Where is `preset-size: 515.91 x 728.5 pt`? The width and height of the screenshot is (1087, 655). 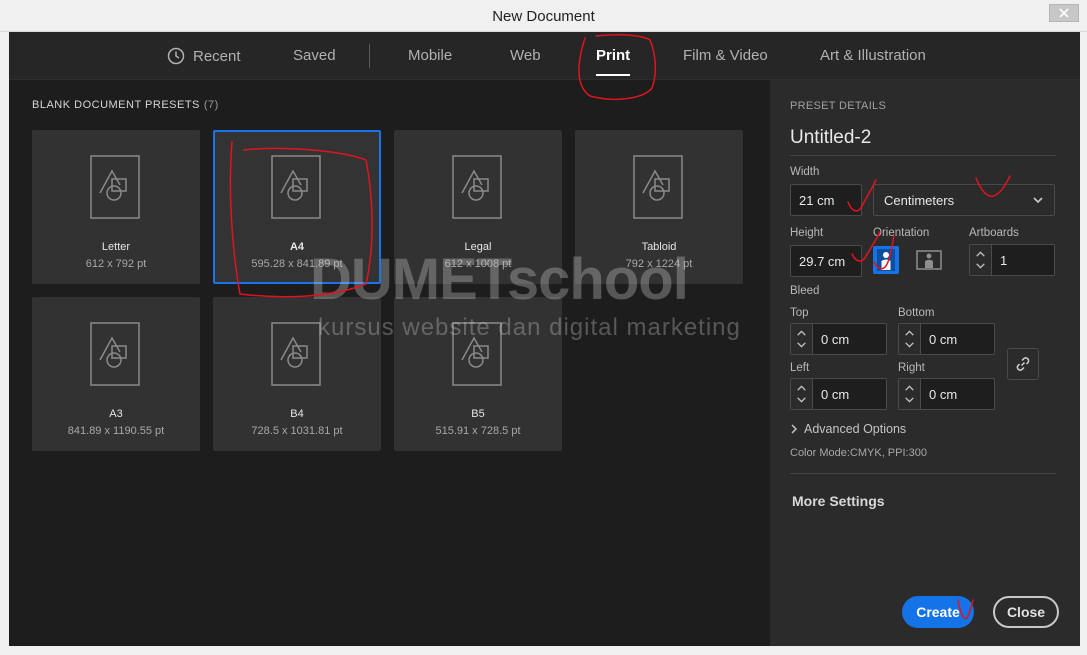
preset-size: 515.91 x 728.5 pt is located at coordinates (478, 431).